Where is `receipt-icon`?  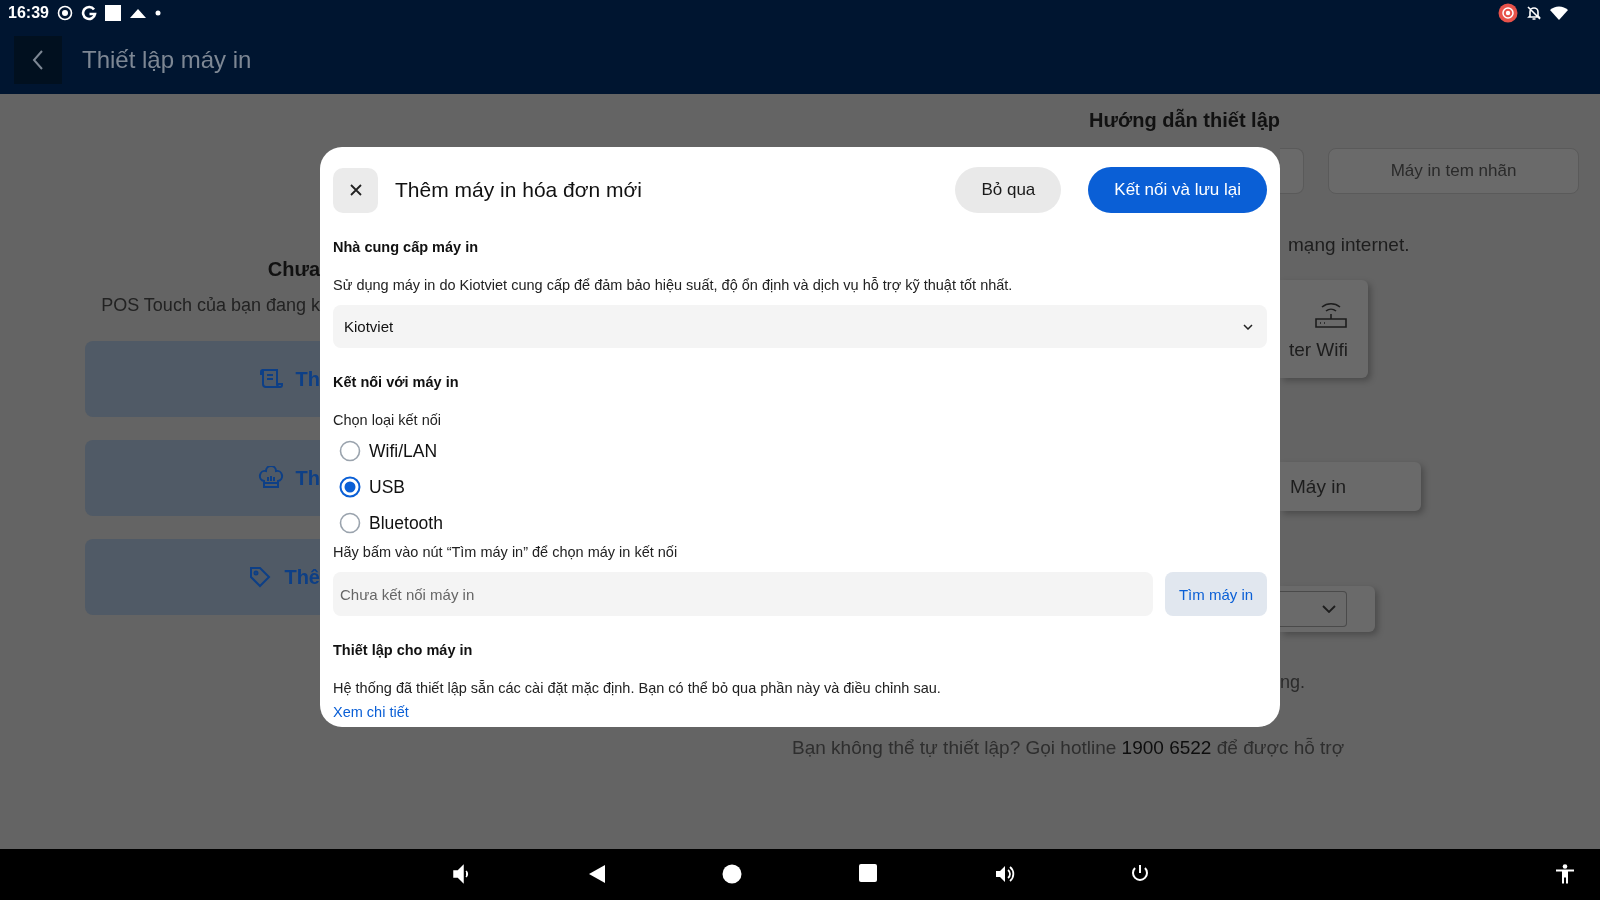
receipt-icon is located at coordinates (270, 379).